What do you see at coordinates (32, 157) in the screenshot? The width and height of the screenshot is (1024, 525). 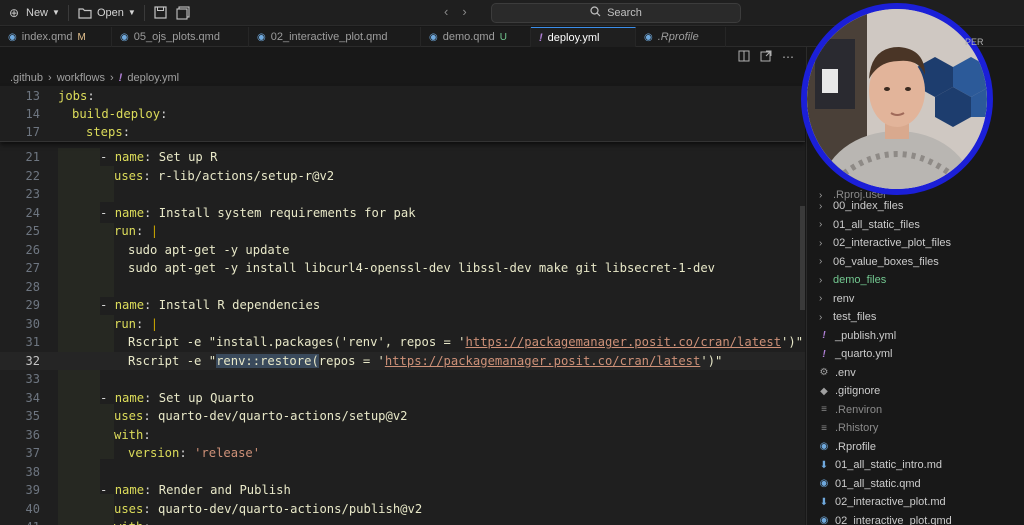 I see `line-number: 21` at bounding box center [32, 157].